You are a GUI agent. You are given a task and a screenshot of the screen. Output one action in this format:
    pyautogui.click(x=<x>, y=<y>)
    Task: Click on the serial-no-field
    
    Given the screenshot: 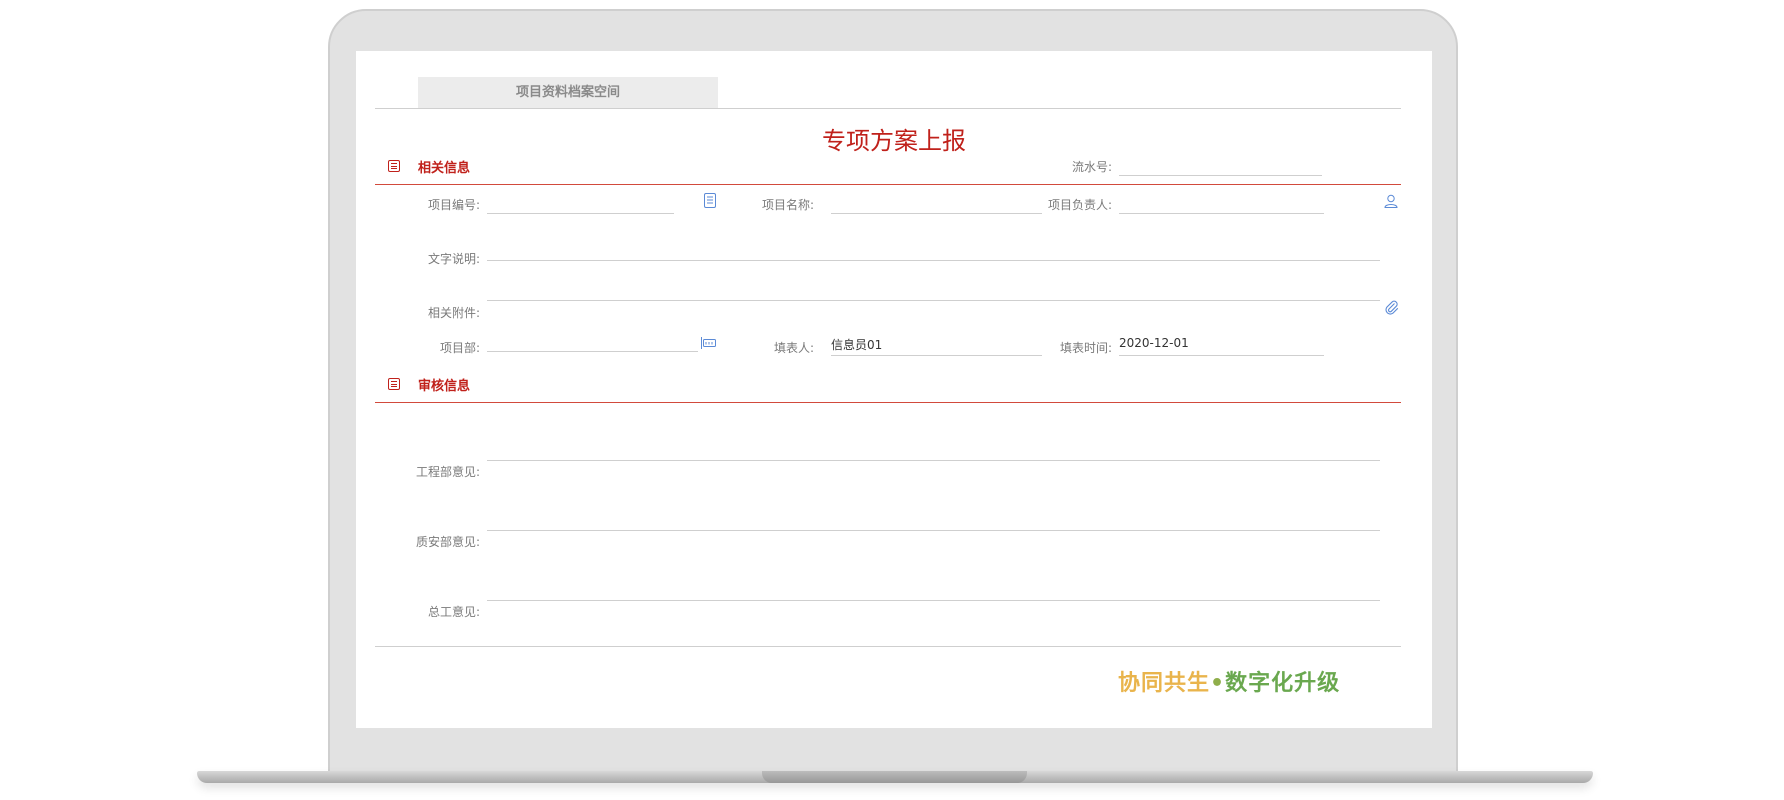 What is the action you would take?
    pyautogui.click(x=1220, y=165)
    